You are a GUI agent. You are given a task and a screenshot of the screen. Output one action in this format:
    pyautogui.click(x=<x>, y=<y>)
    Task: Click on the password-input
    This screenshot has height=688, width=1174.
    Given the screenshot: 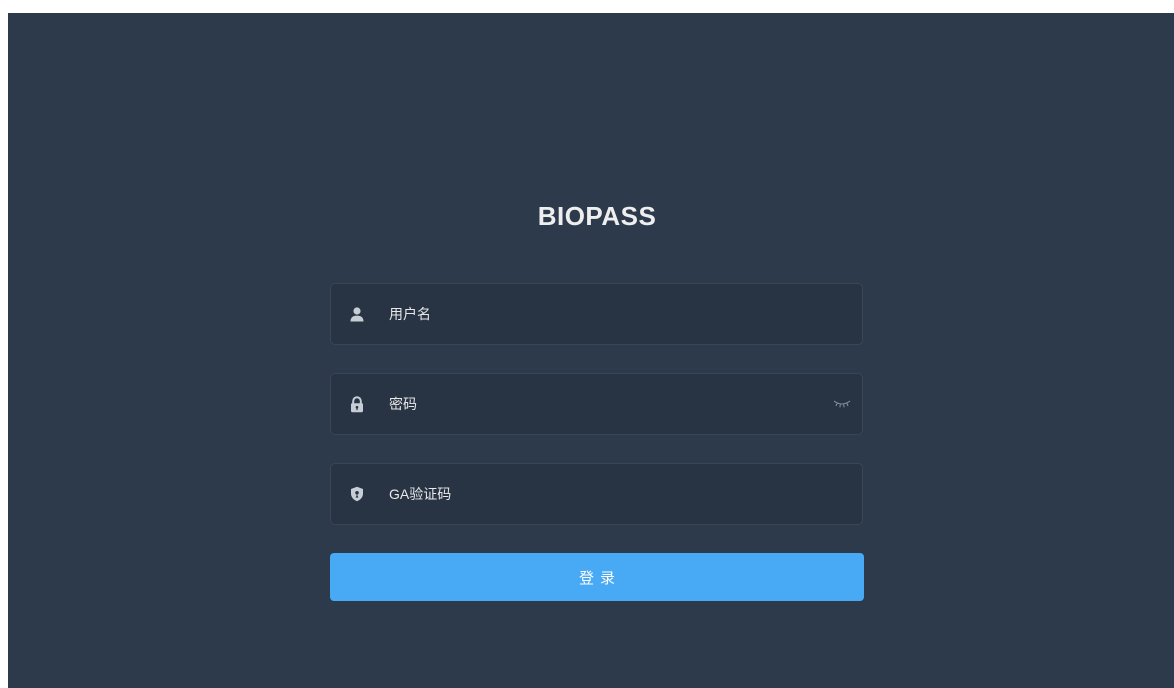 What is the action you would take?
    pyautogui.click(x=599, y=404)
    